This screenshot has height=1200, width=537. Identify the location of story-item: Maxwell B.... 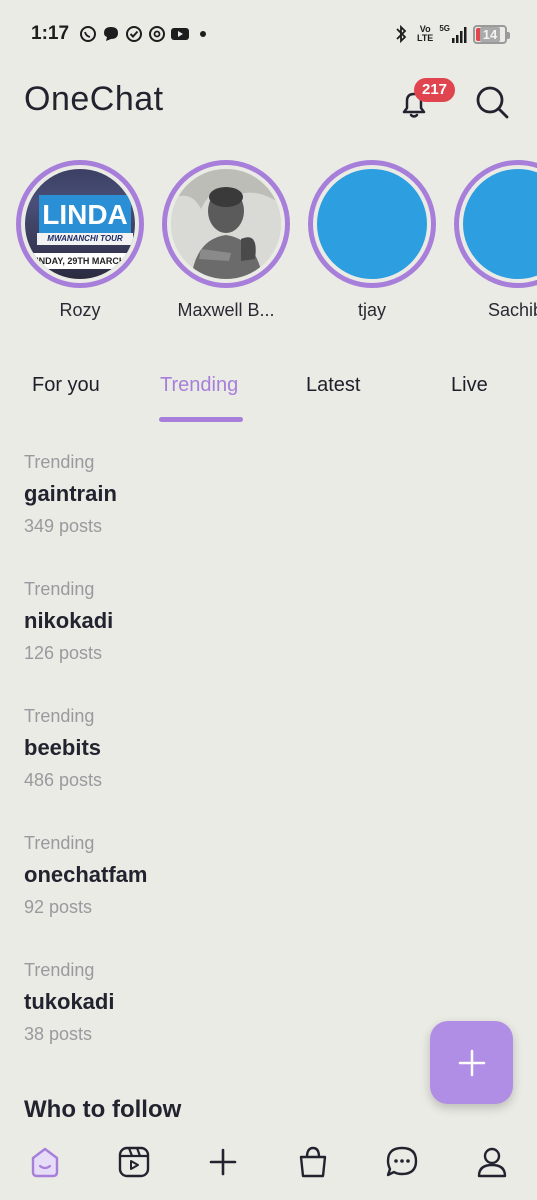
(226, 240).